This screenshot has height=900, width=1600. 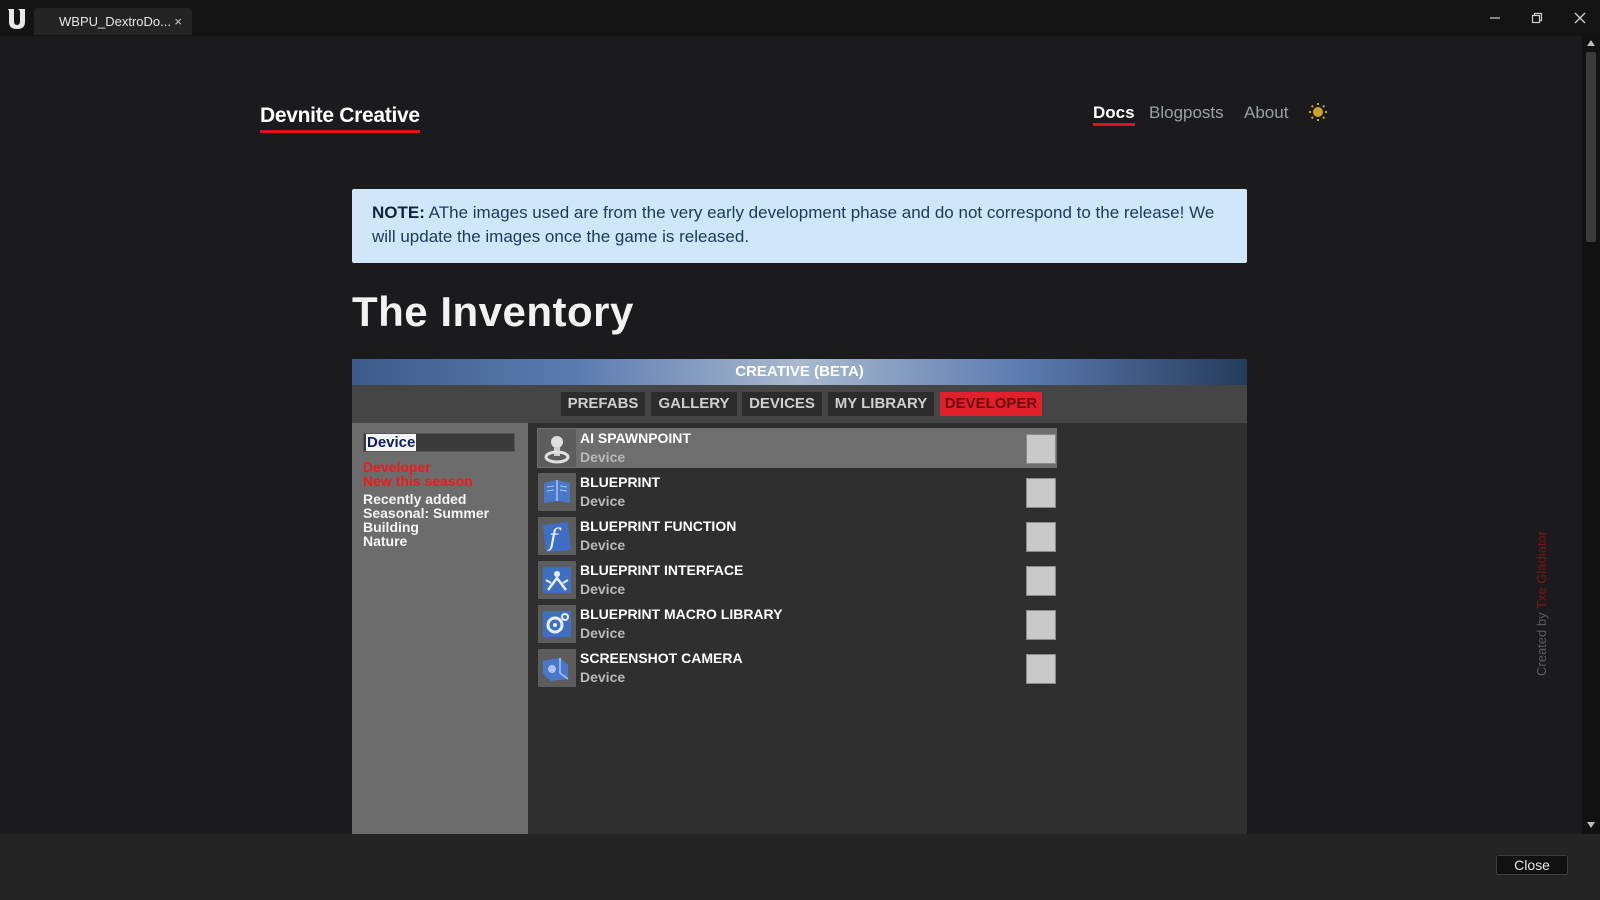 I want to click on screenshot-camera-icon, so click(x=557, y=668).